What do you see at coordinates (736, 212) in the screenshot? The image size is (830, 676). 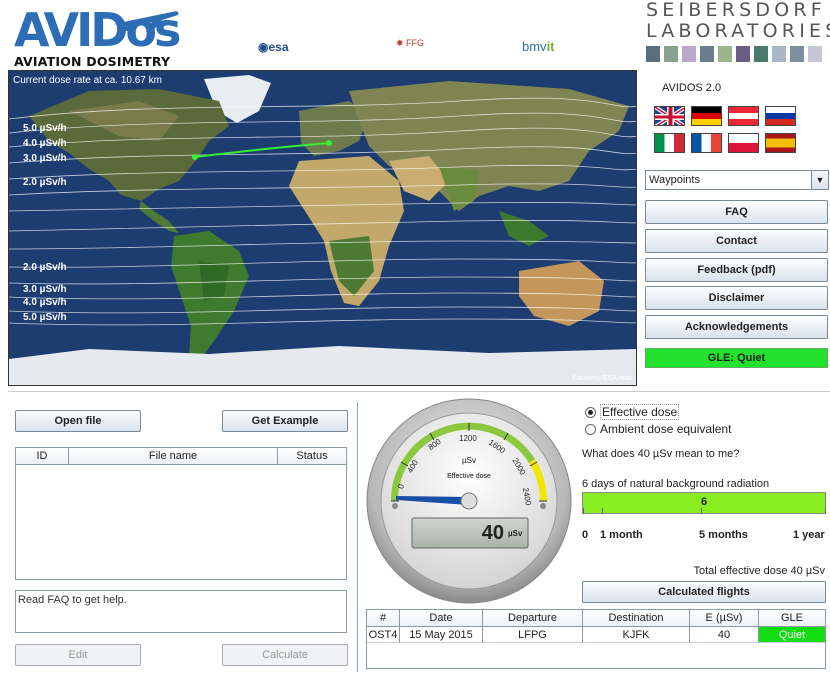 I see `faq-button: FAQ` at bounding box center [736, 212].